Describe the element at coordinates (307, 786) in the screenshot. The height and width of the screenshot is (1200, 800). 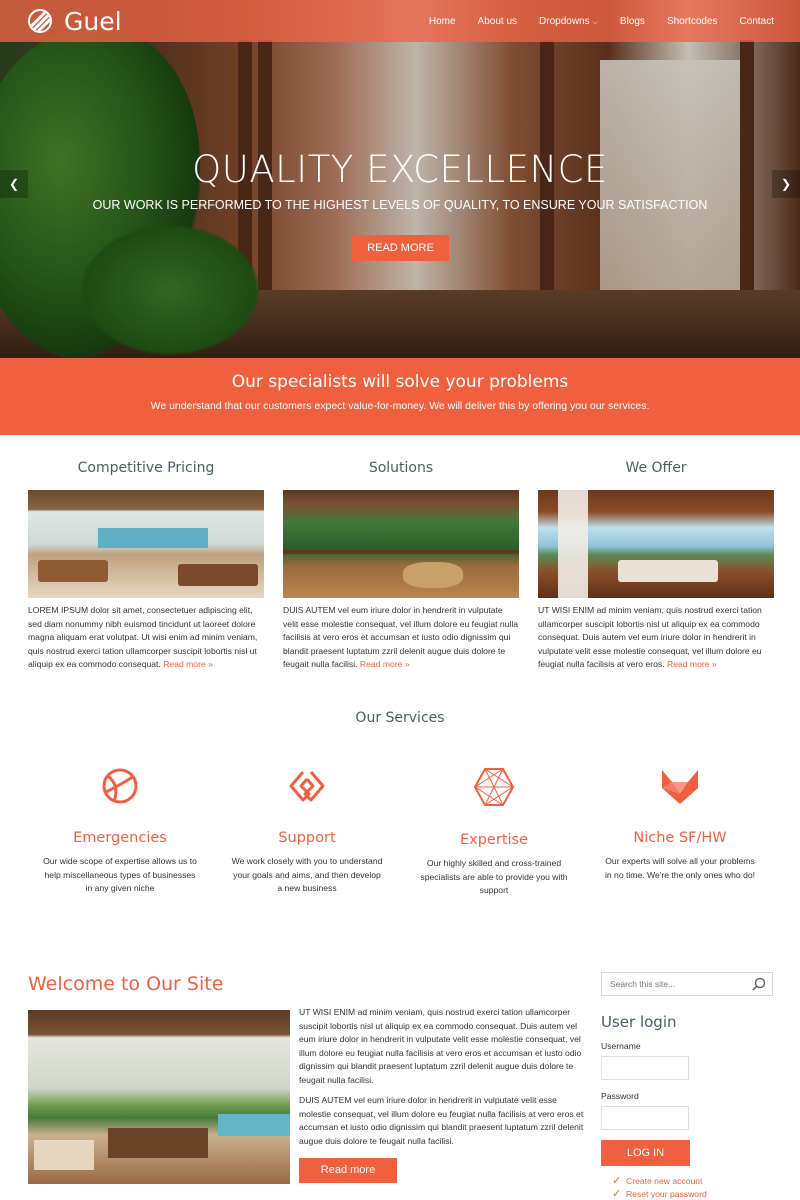
I see `chain-link-icon` at that location.